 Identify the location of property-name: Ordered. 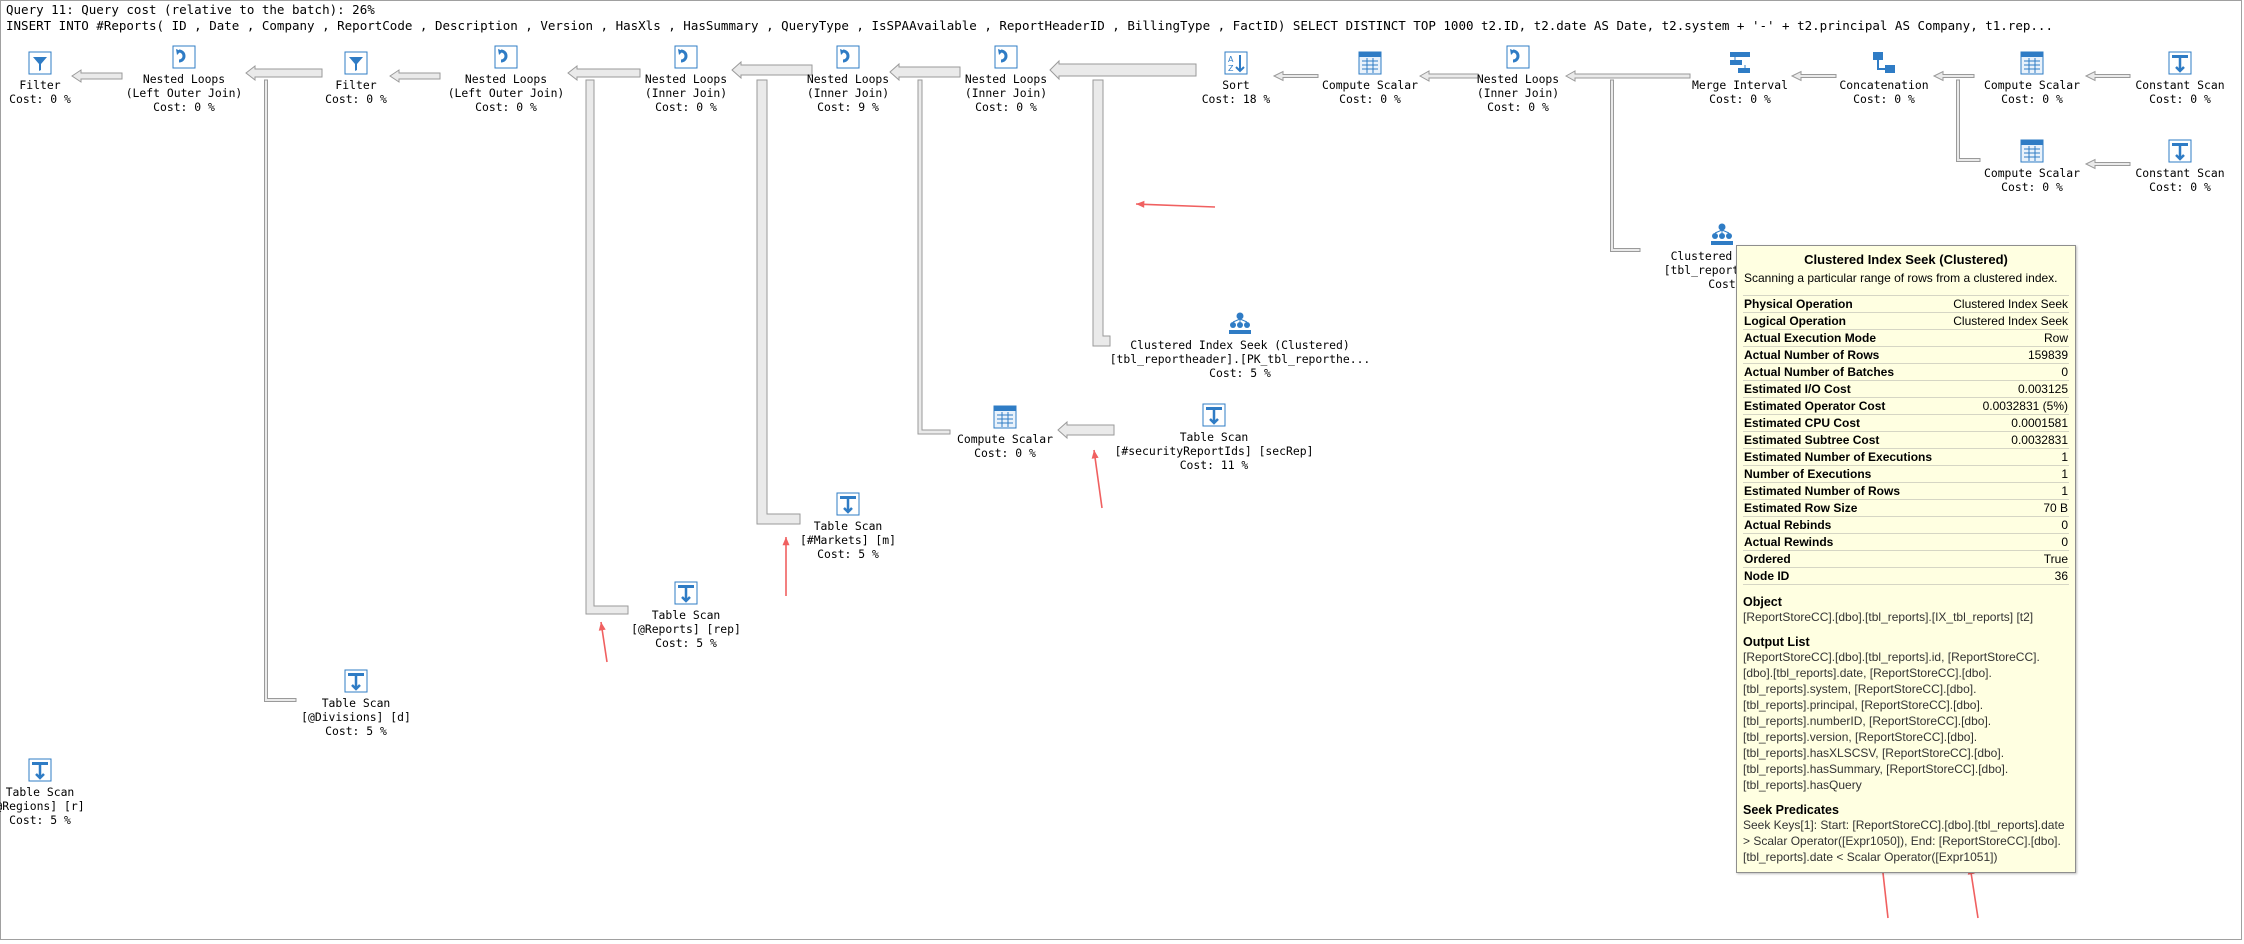
(1844, 559).